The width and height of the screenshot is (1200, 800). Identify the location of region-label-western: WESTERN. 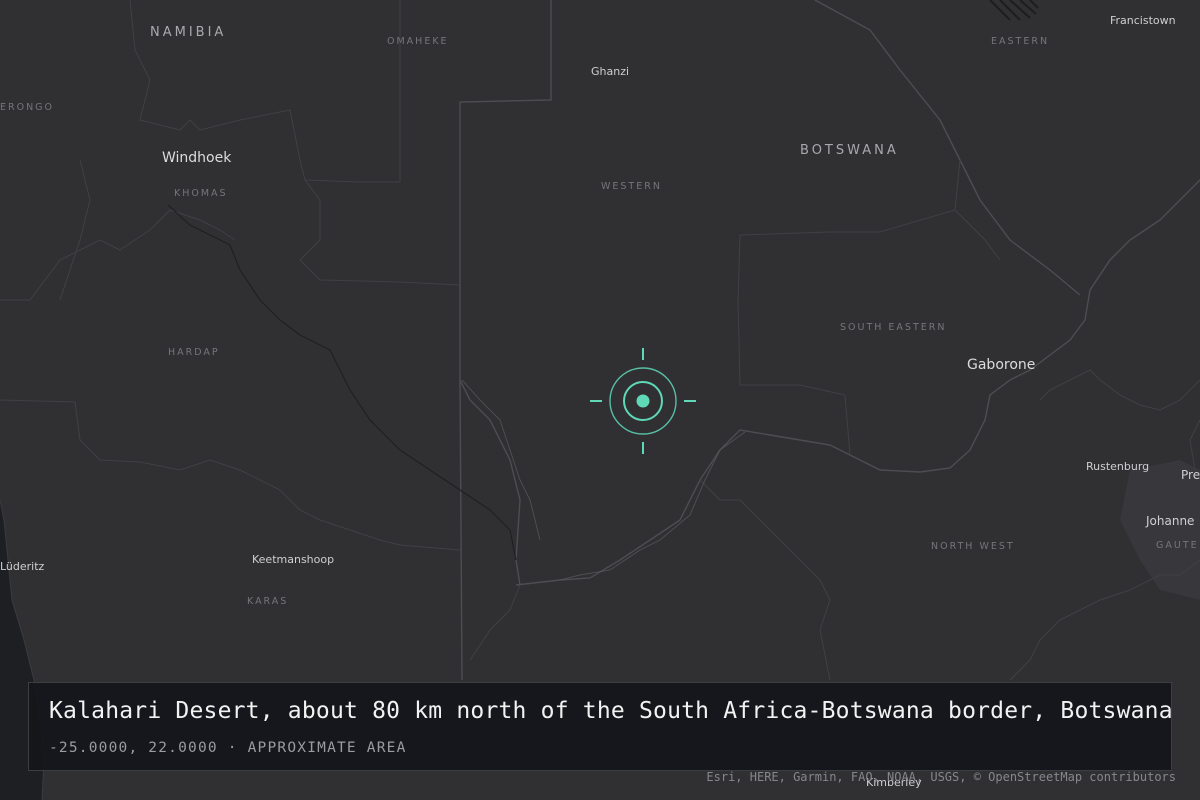
(631, 186).